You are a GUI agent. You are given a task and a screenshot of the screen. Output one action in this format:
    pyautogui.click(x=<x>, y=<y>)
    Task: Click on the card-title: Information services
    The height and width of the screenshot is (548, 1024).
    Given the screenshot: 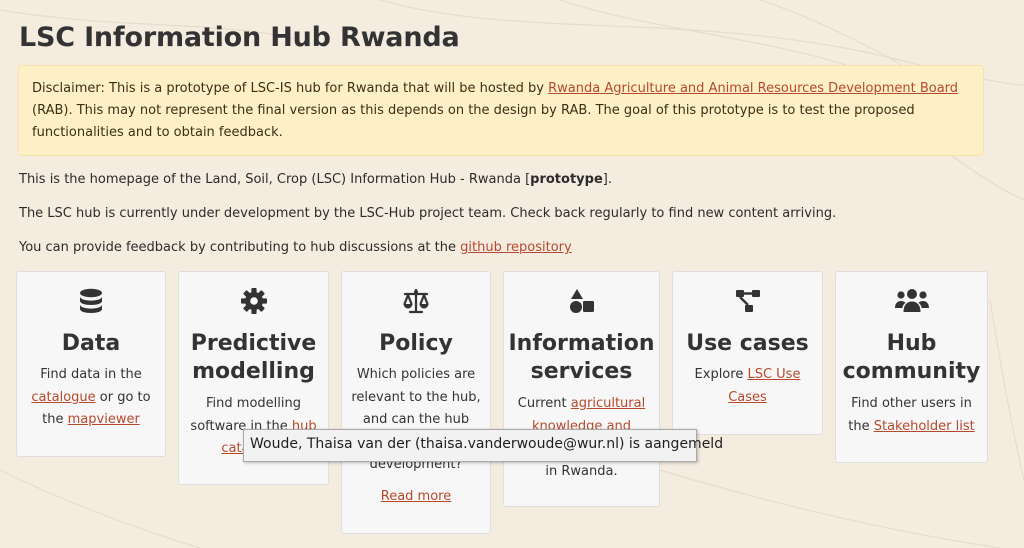 What is the action you would take?
    pyautogui.click(x=581, y=357)
    